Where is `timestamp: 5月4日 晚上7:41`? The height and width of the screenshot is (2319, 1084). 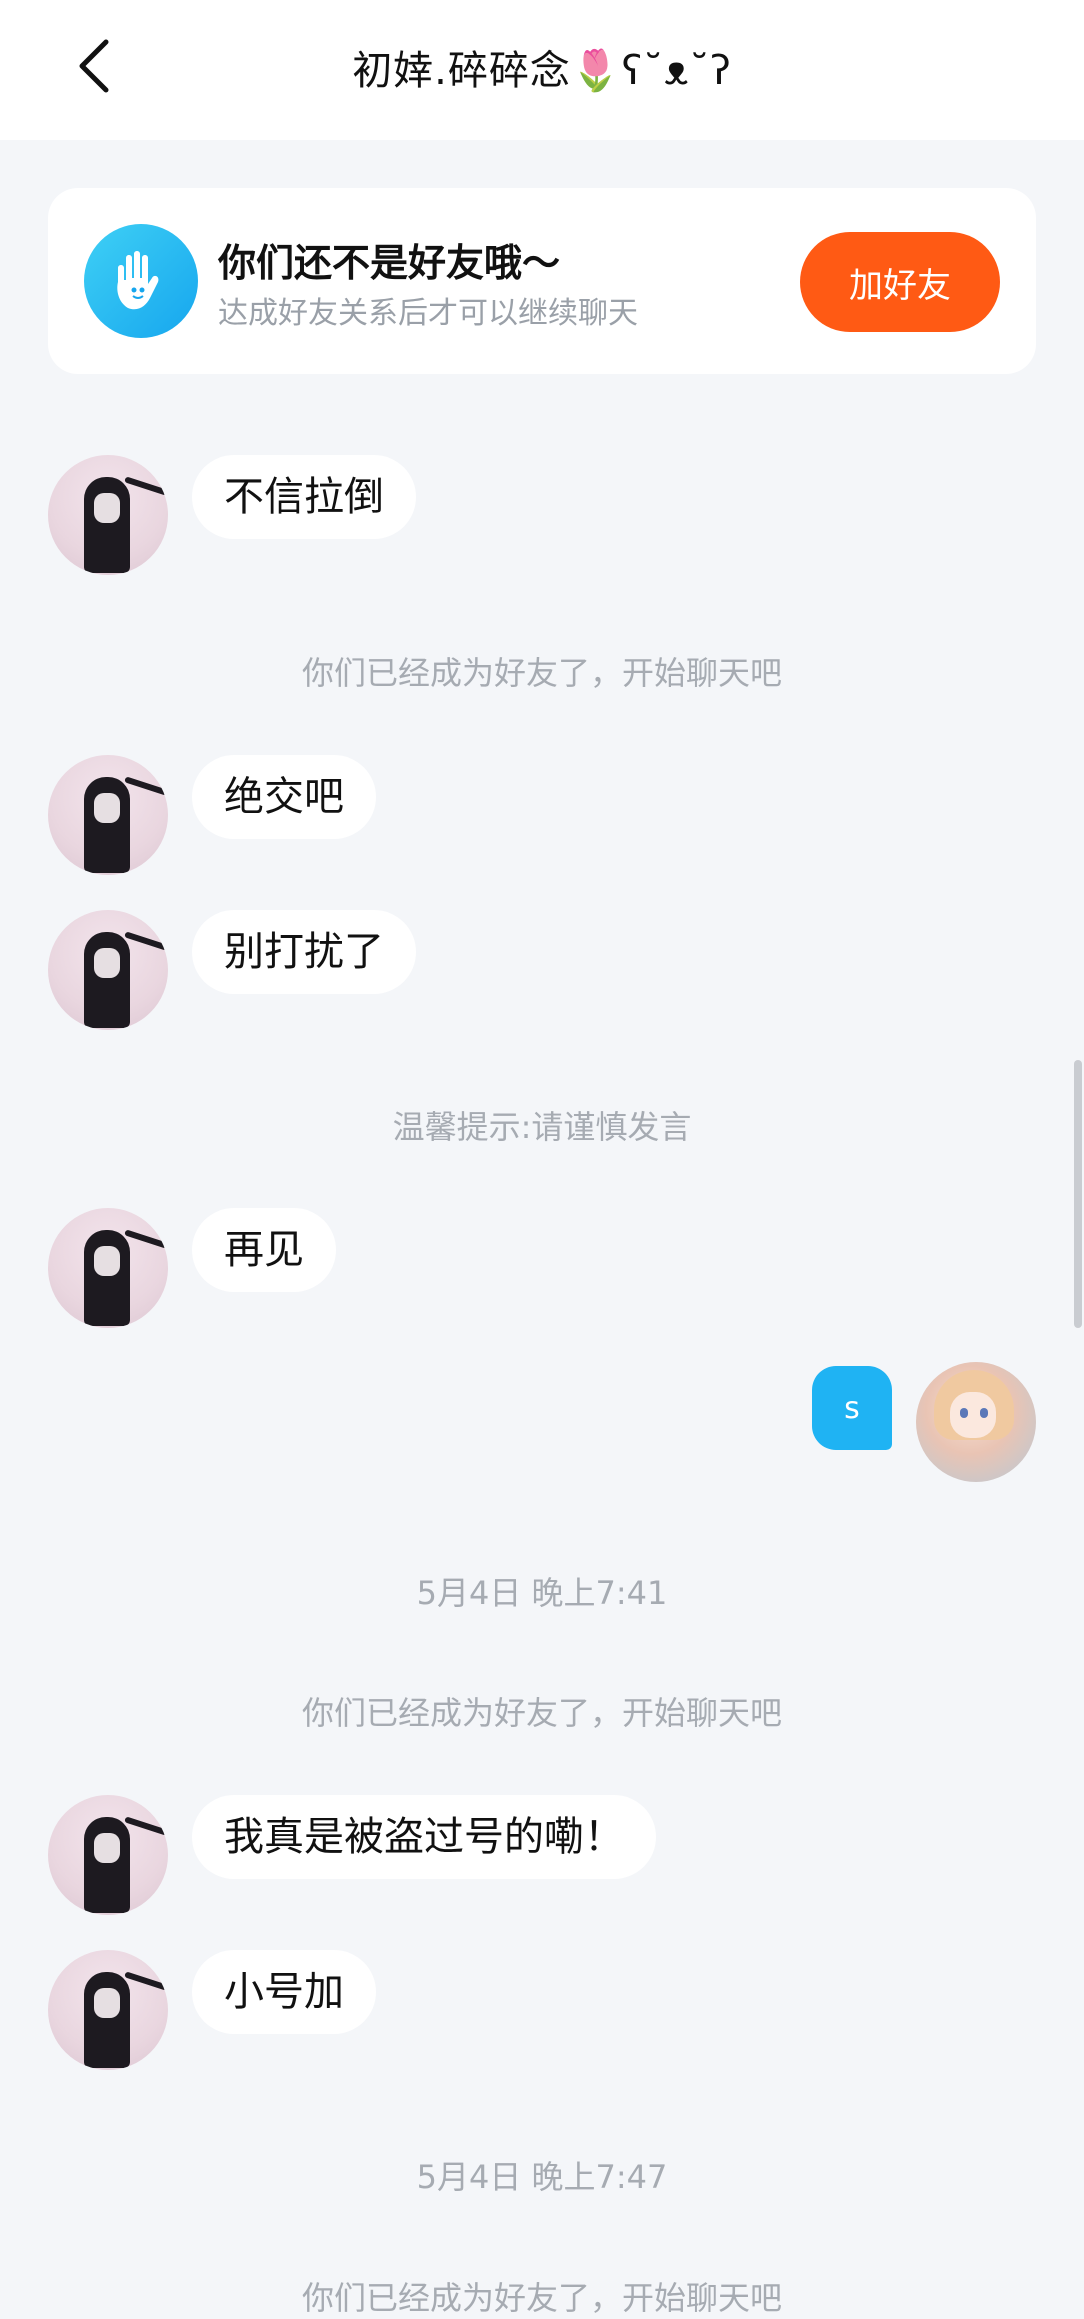
timestamp: 5月4日 晚上7:41 is located at coordinates (542, 1593).